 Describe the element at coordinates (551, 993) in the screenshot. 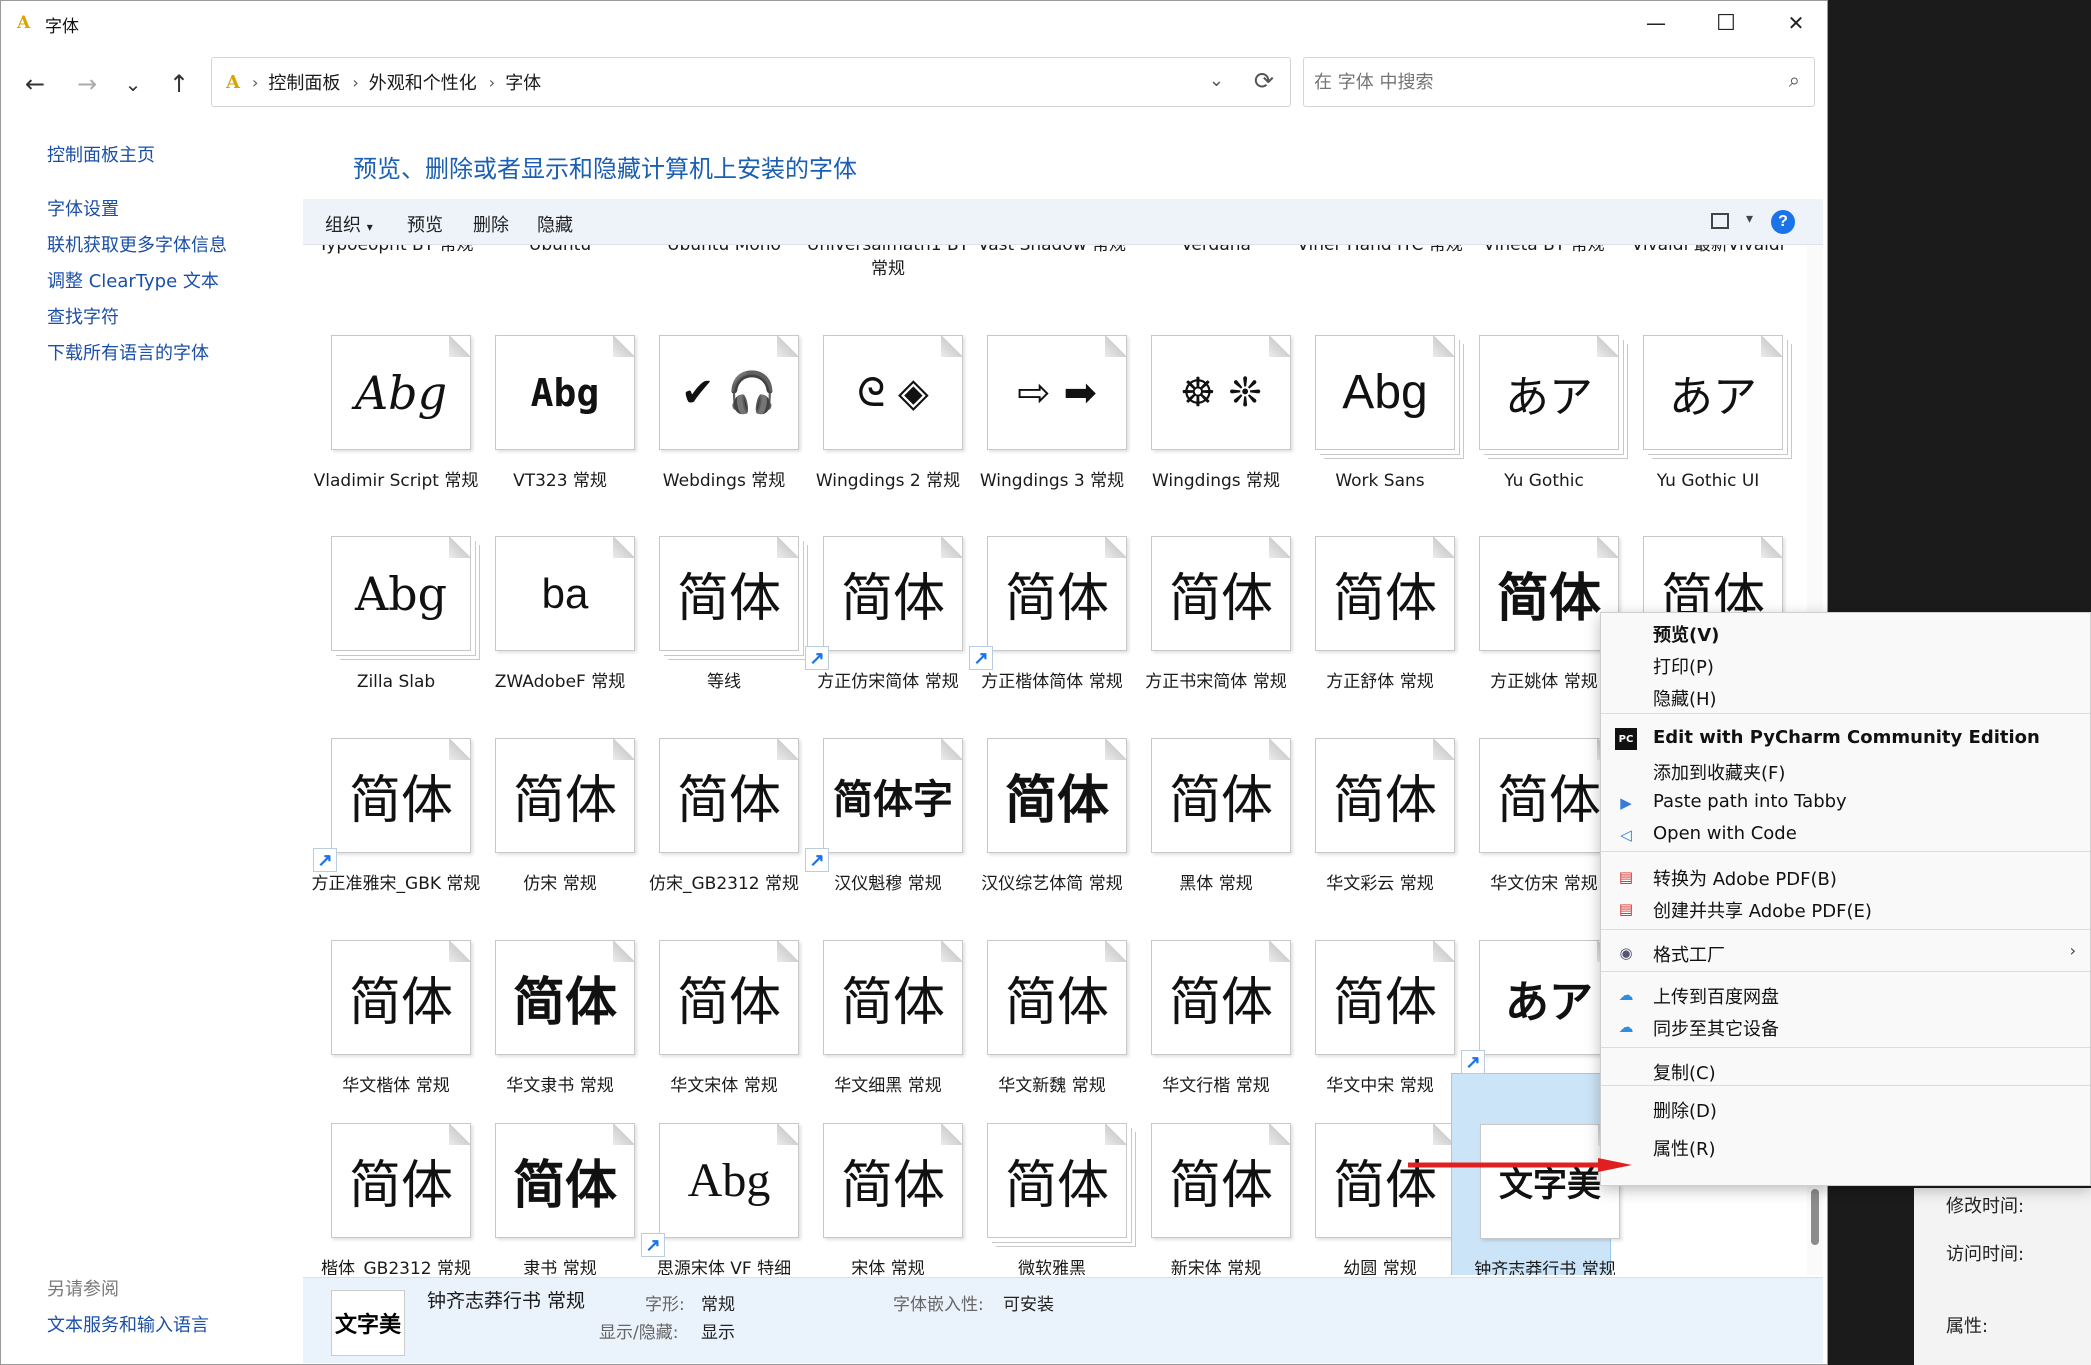

I see `font-tile: 简体 华文隶书 常规` at that location.